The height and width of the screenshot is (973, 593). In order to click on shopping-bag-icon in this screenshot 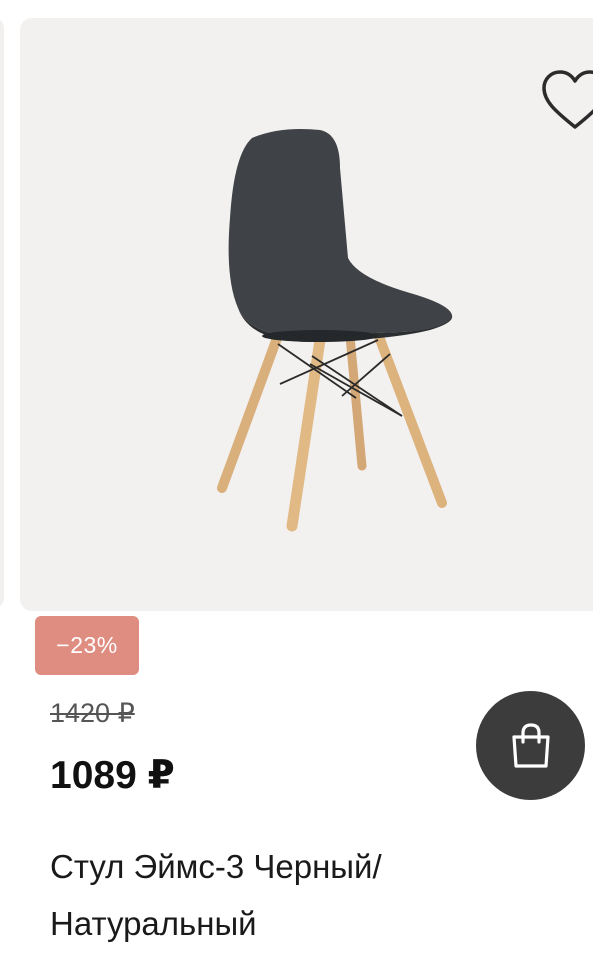, I will do `click(530, 745)`.